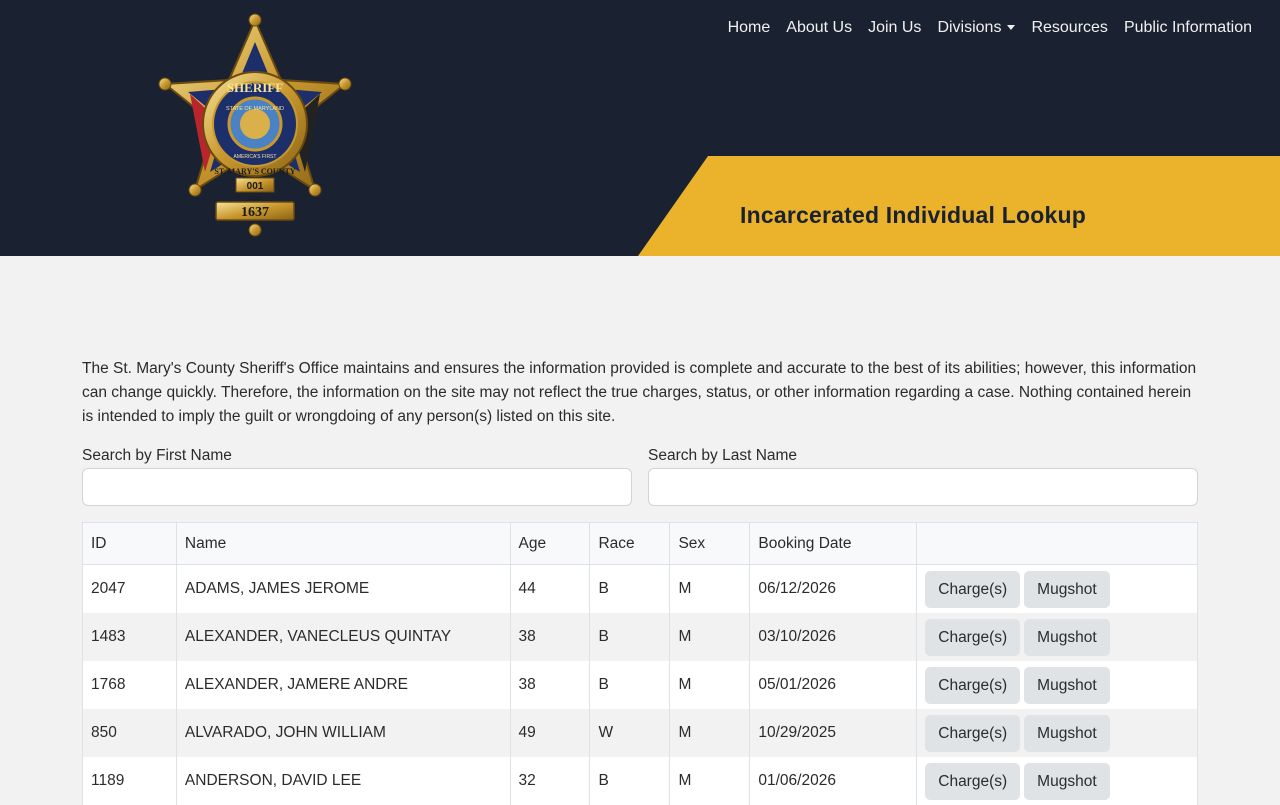  I want to click on cell-name: ALEXANDER, JAMERE ANDRE, so click(343, 685).